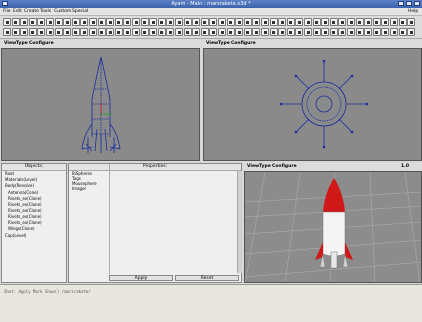 Image resolution: width=422 pixels, height=322 pixels. What do you see at coordinates (19, 185) in the screenshot?
I see `tree-item: Body(Revolve)` at bounding box center [19, 185].